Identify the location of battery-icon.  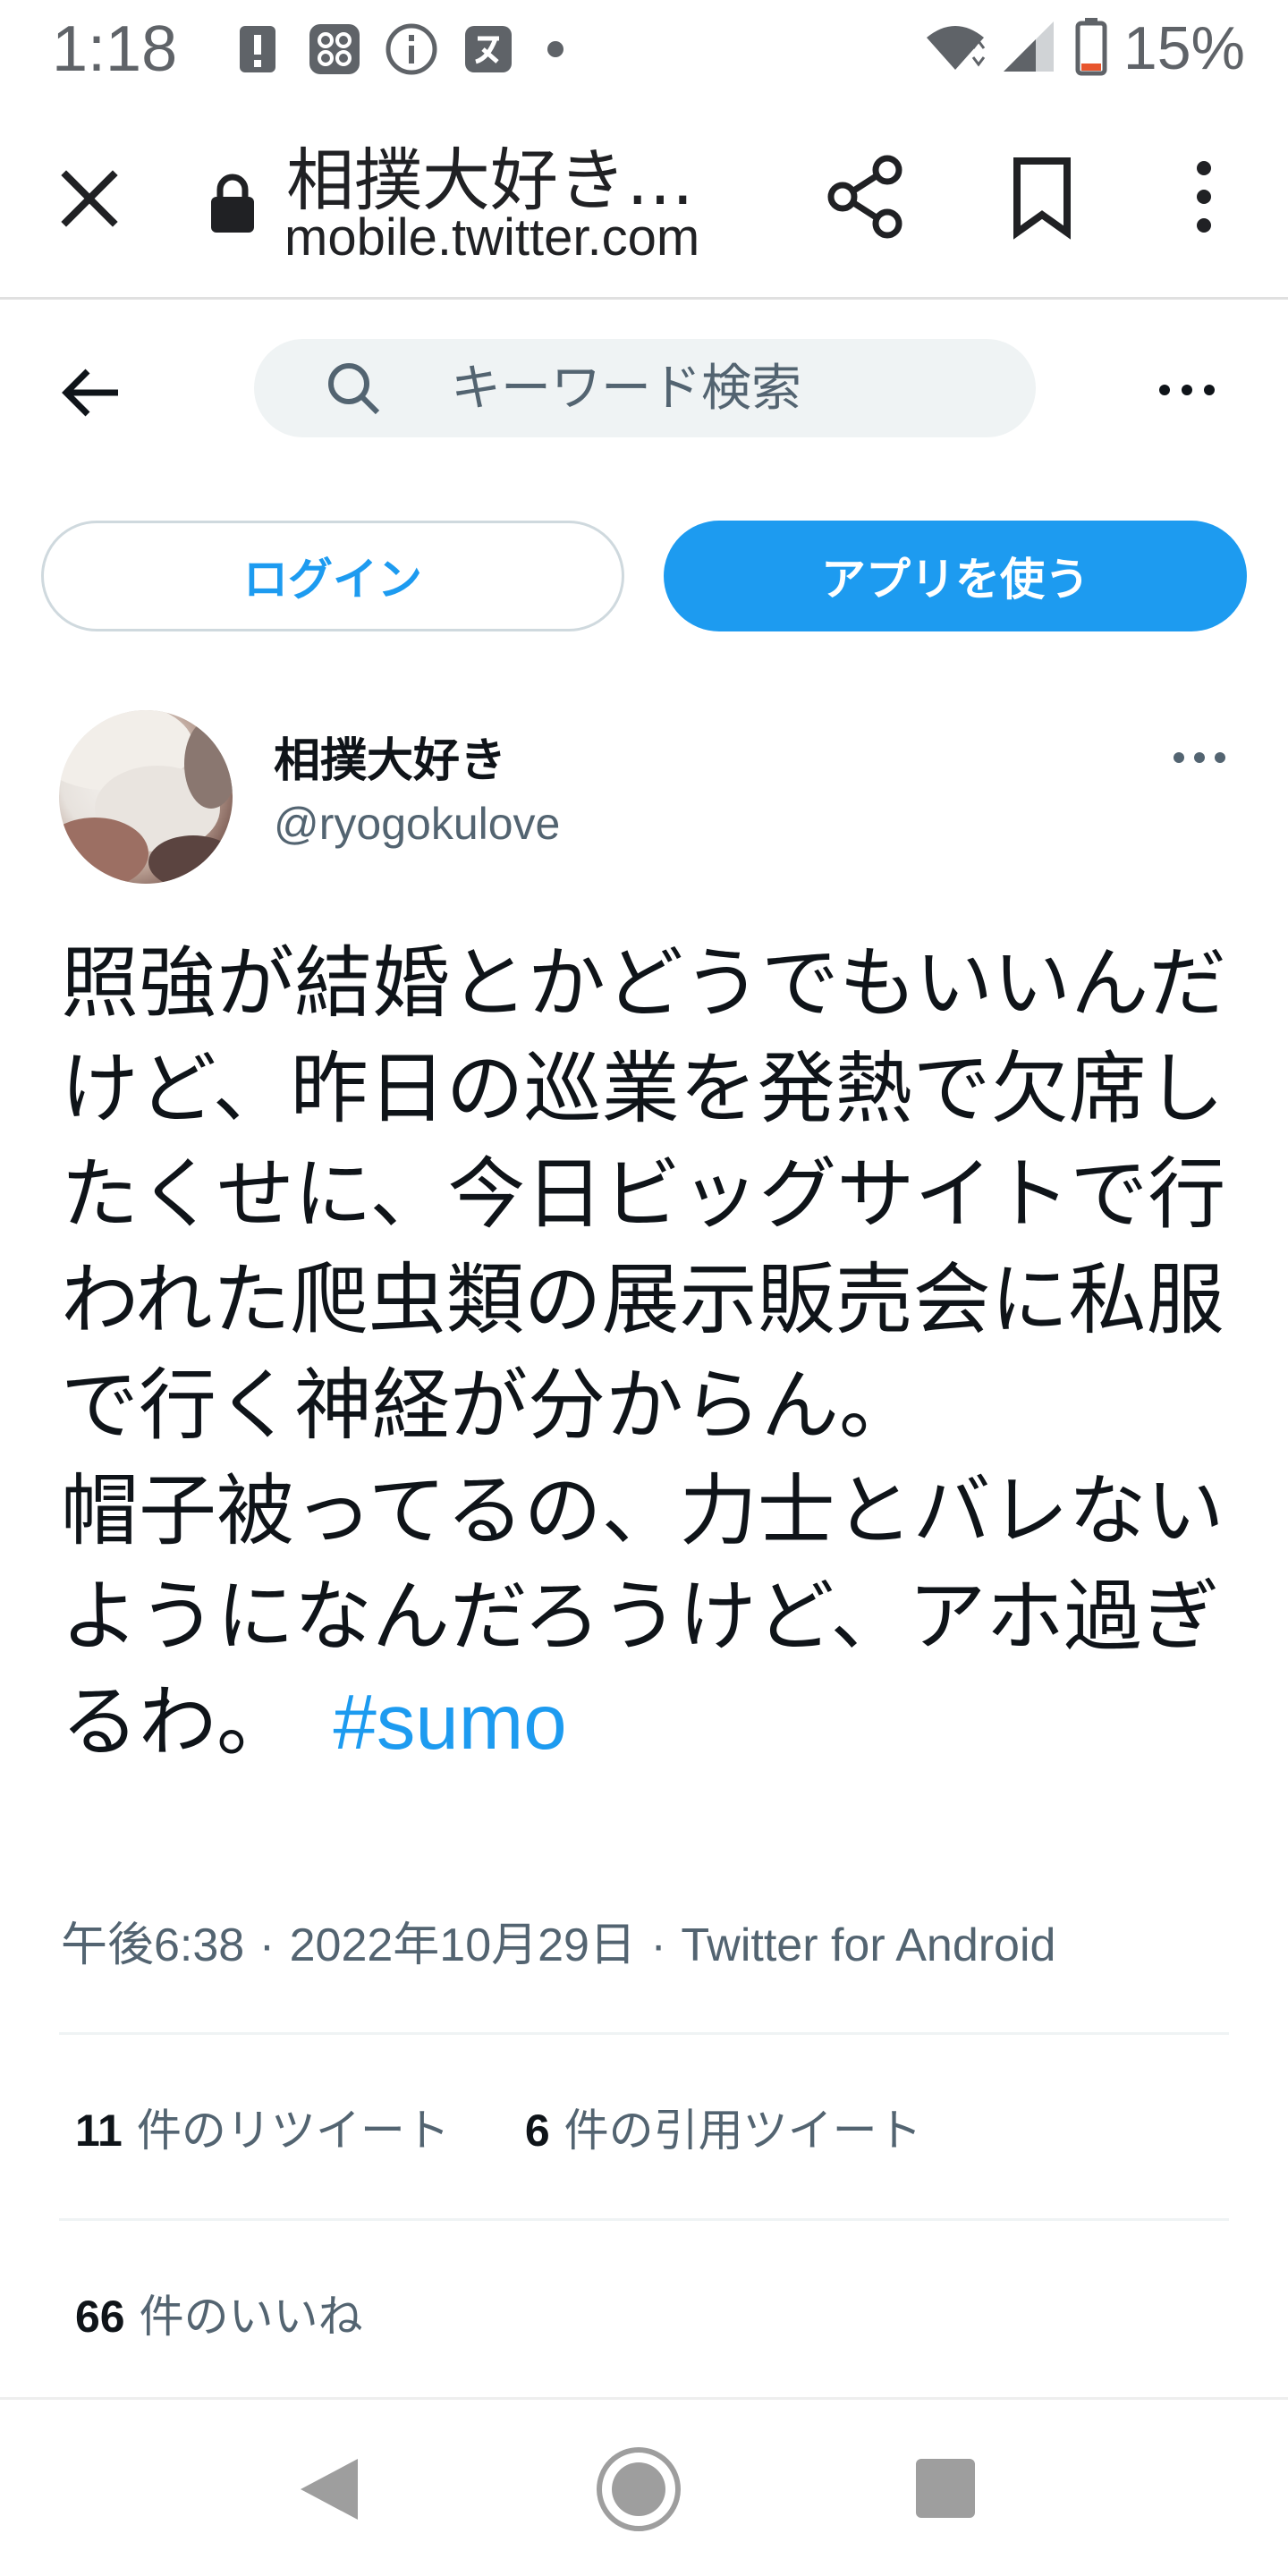
(1091, 48).